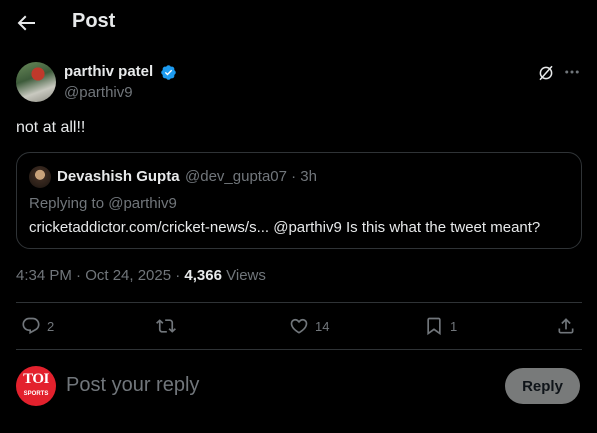 The image size is (597, 433). What do you see at coordinates (203, 275) in the screenshot?
I see `views-count: 4,366` at bounding box center [203, 275].